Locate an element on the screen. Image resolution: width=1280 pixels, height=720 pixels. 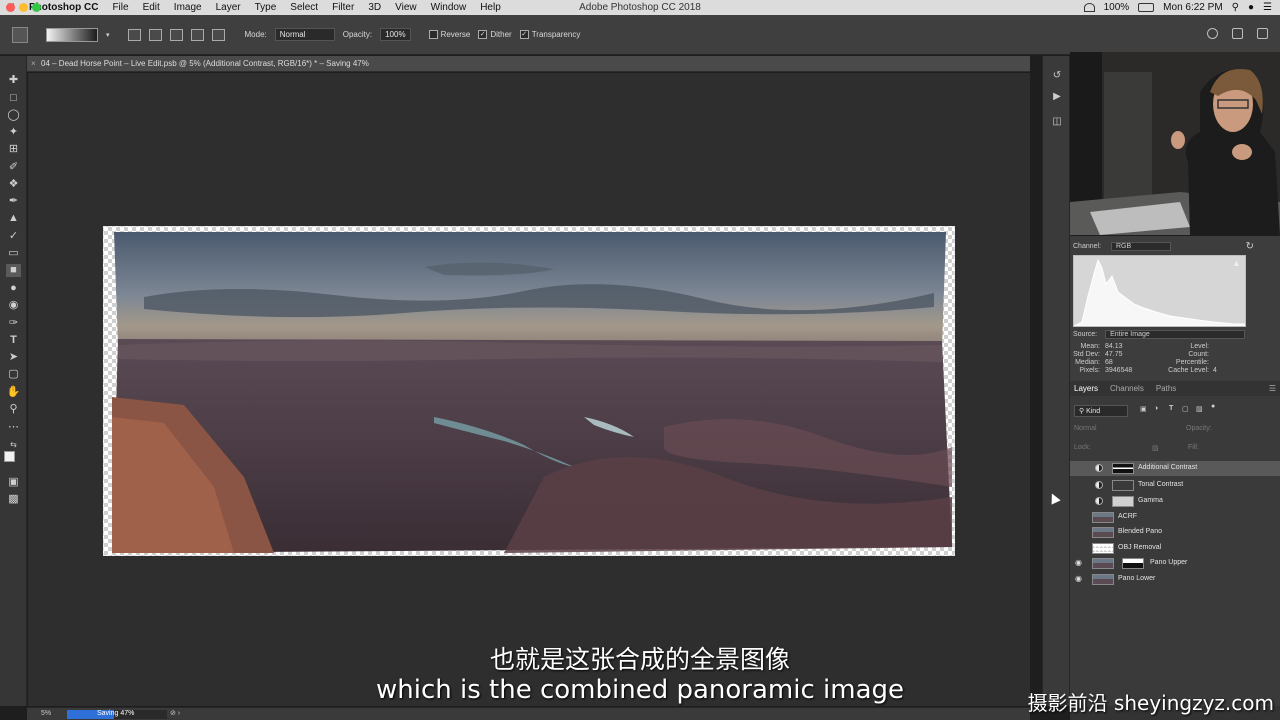
foreground-color-swatch is located at coordinates (9, 456).